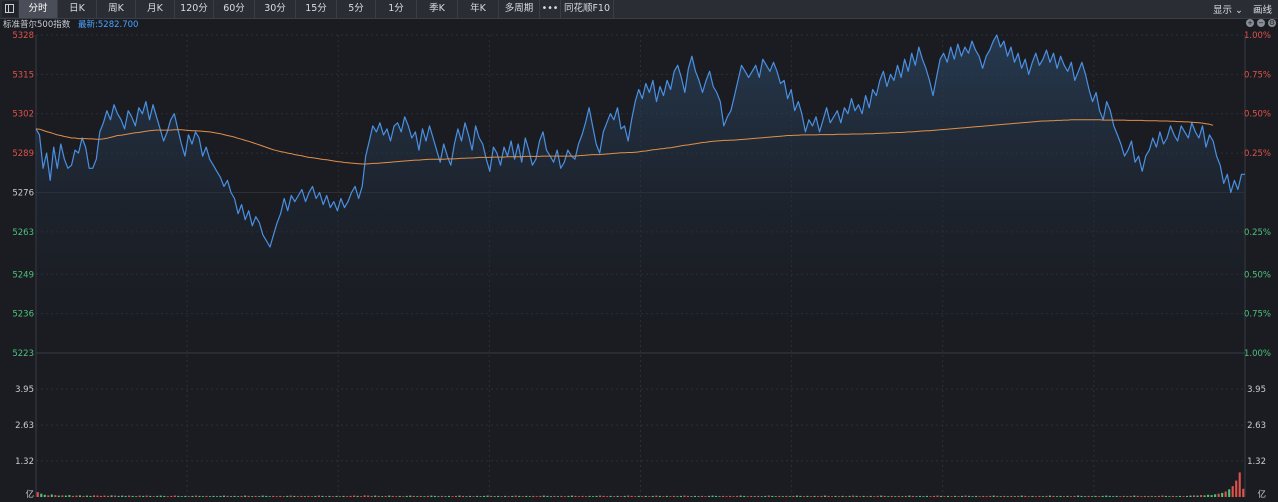 The width and height of the screenshot is (1278, 502). Describe the element at coordinates (1257, 275) in the screenshot. I see `pct-tick-label: 0.50%` at that location.